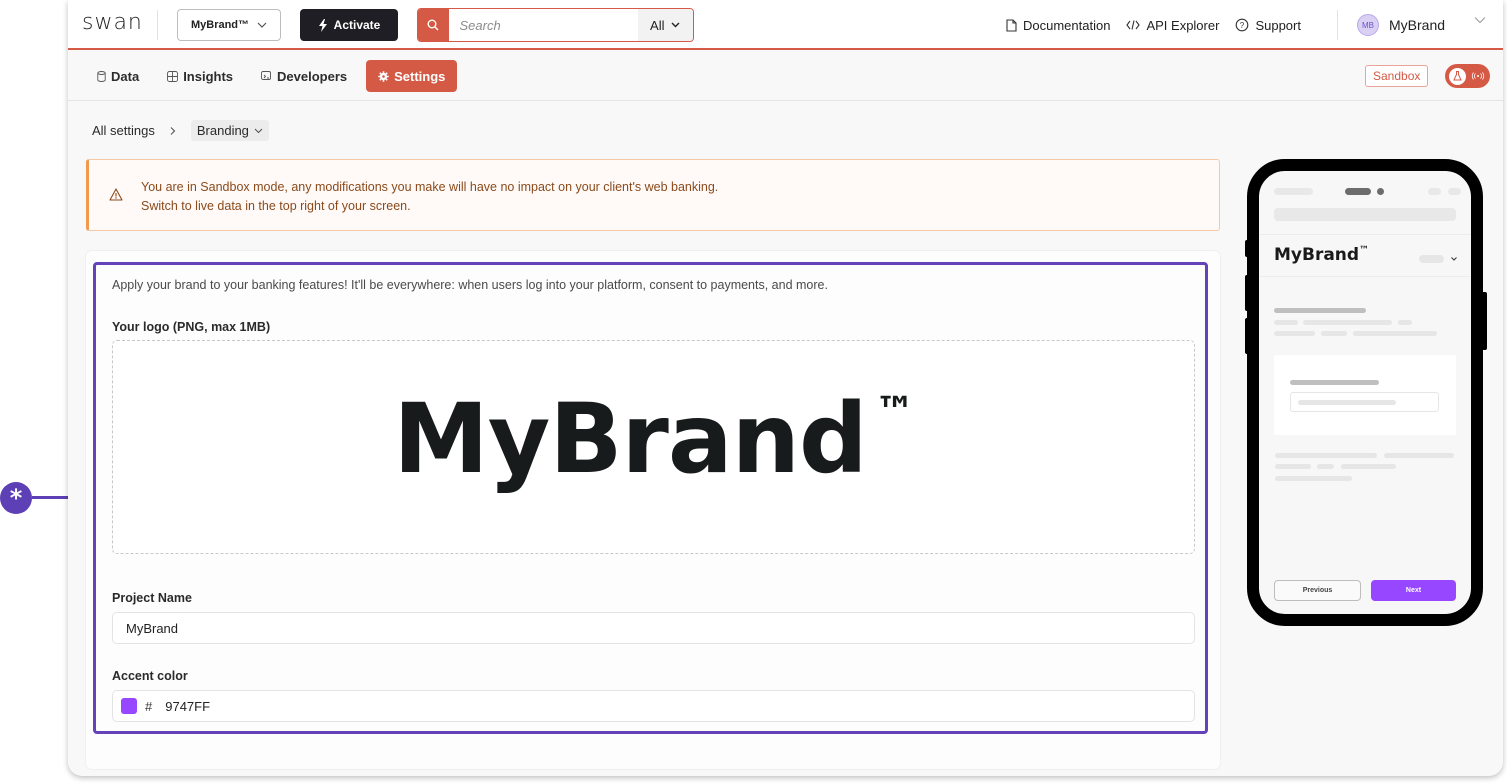 The height and width of the screenshot is (784, 1507). What do you see at coordinates (653, 706) in the screenshot?
I see `accent-color-input: # 9747FF` at bounding box center [653, 706].